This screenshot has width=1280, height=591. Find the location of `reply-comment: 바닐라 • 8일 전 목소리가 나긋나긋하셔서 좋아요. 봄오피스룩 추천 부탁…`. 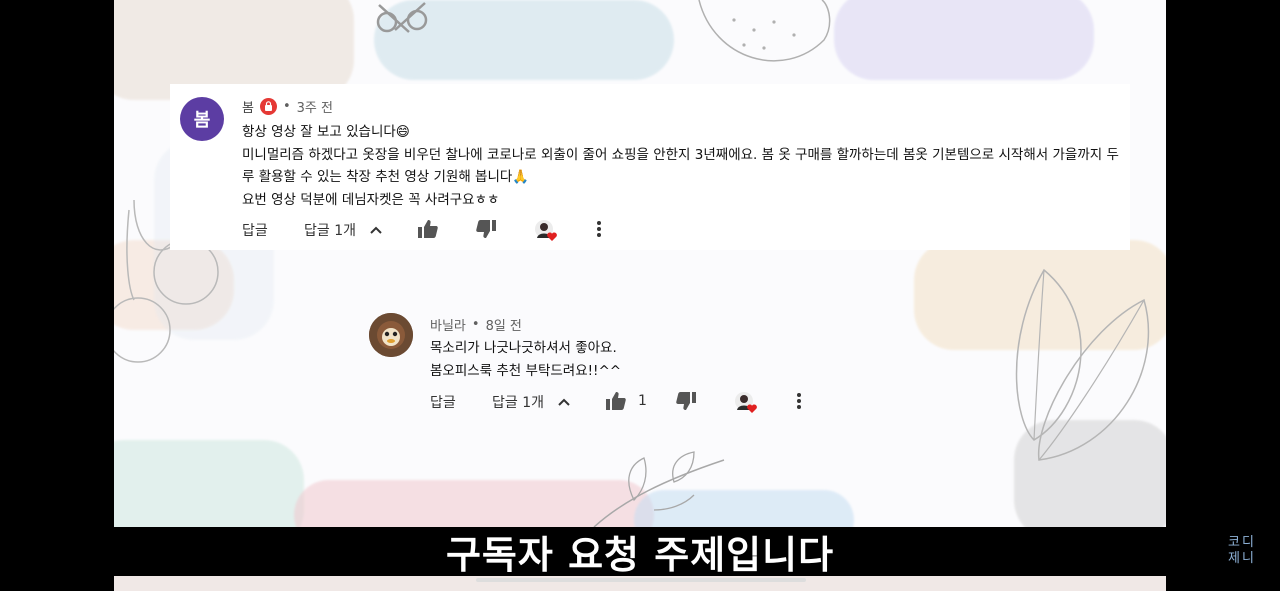

reply-comment: 바닐라 • 8일 전 목소리가 나긋나긋하셔서 좋아요. 봄오피스룩 추천 부탁… is located at coordinates (629, 365).